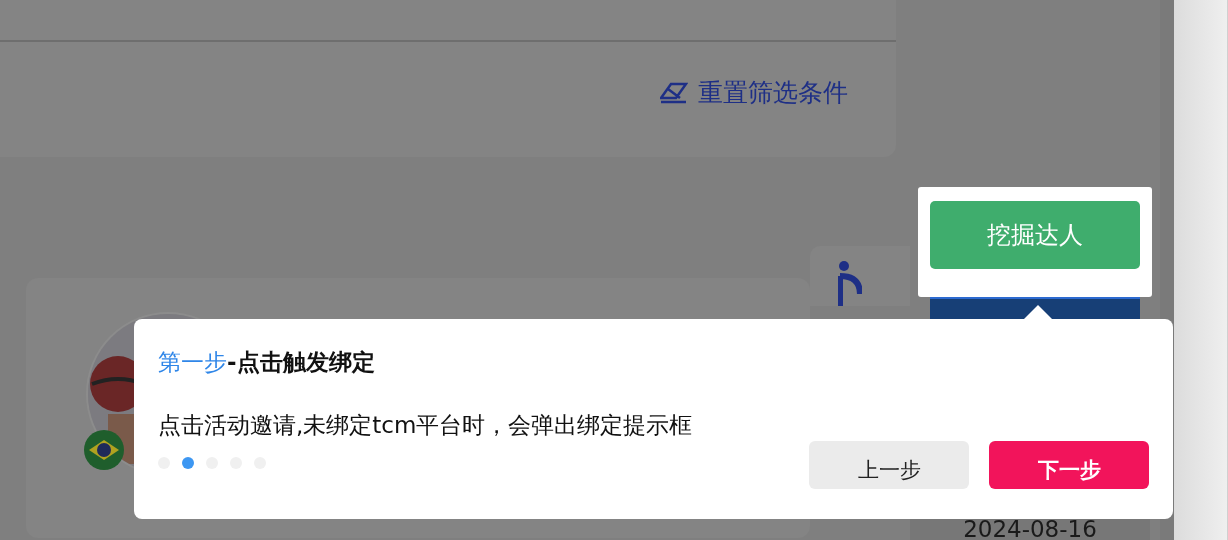 The height and width of the screenshot is (540, 1228). I want to click on eraser-icon, so click(674, 92).